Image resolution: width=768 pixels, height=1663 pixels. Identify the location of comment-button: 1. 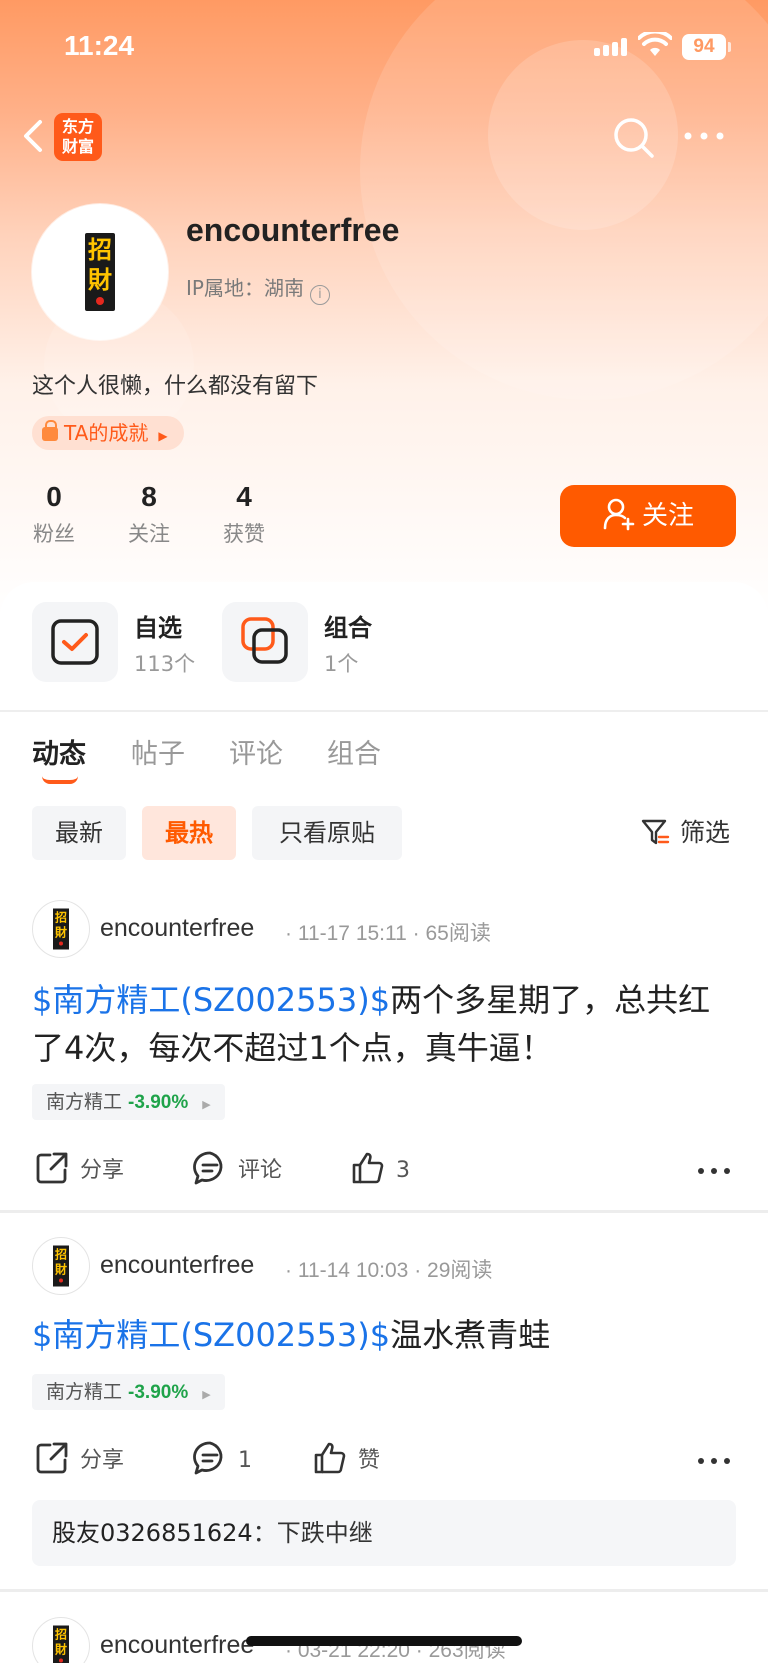
(222, 1458).